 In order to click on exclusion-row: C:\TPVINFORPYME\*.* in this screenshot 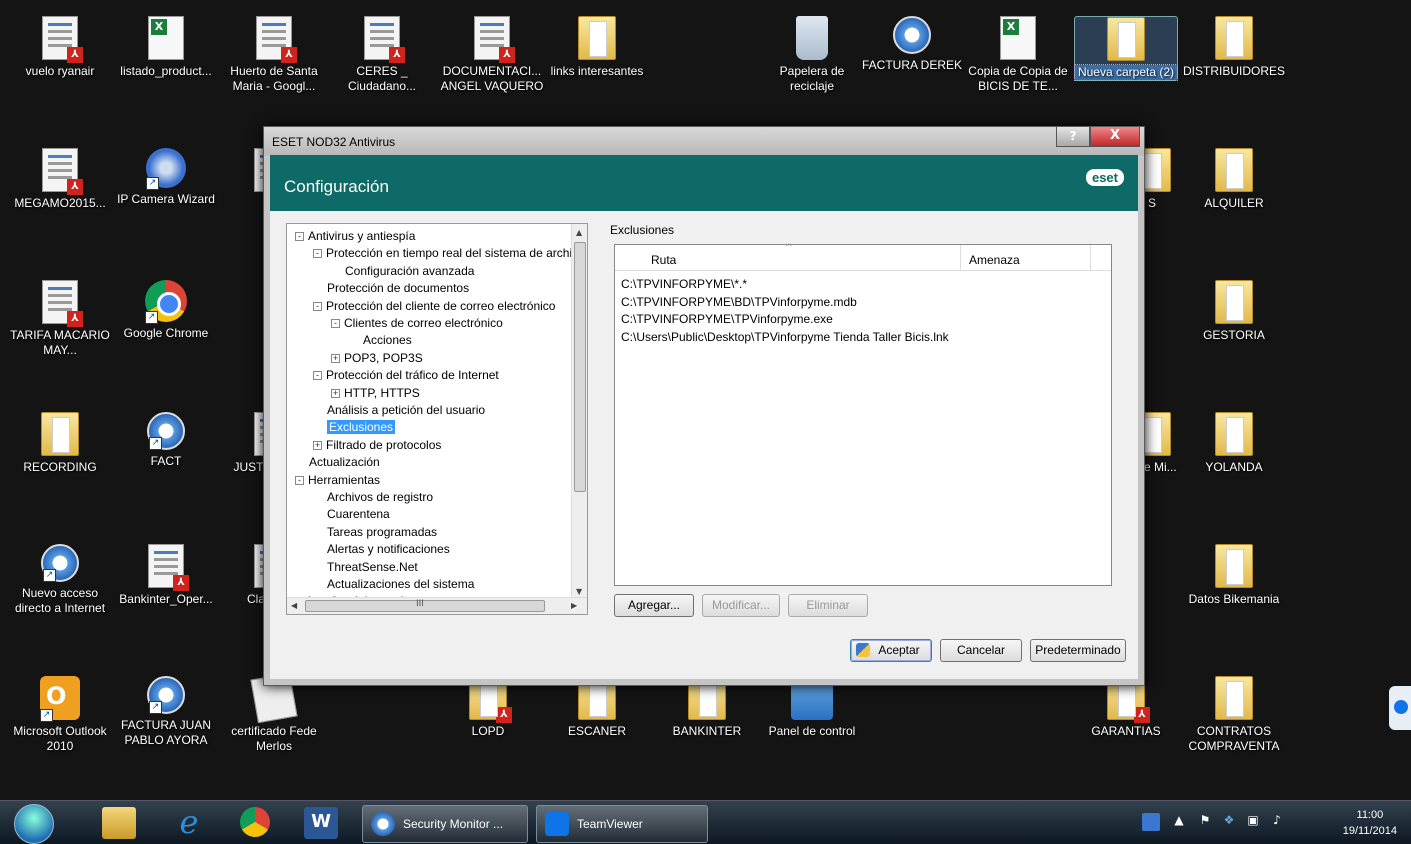, I will do `click(684, 284)`.